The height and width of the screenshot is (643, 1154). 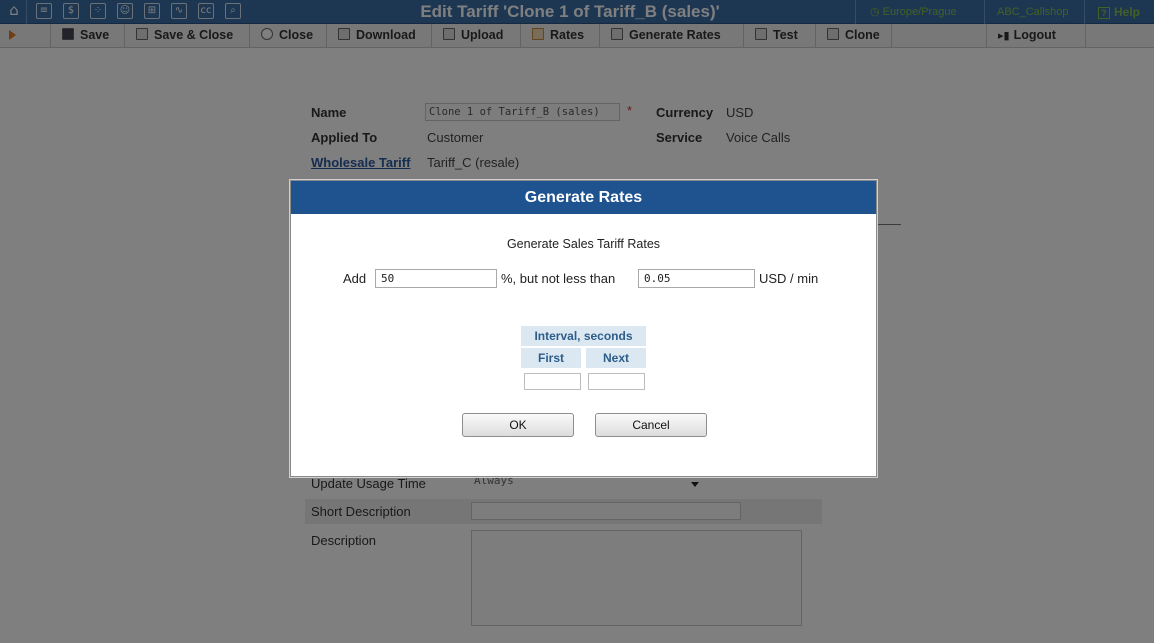 What do you see at coordinates (518, 425) in the screenshot?
I see `ok-button: OK` at bounding box center [518, 425].